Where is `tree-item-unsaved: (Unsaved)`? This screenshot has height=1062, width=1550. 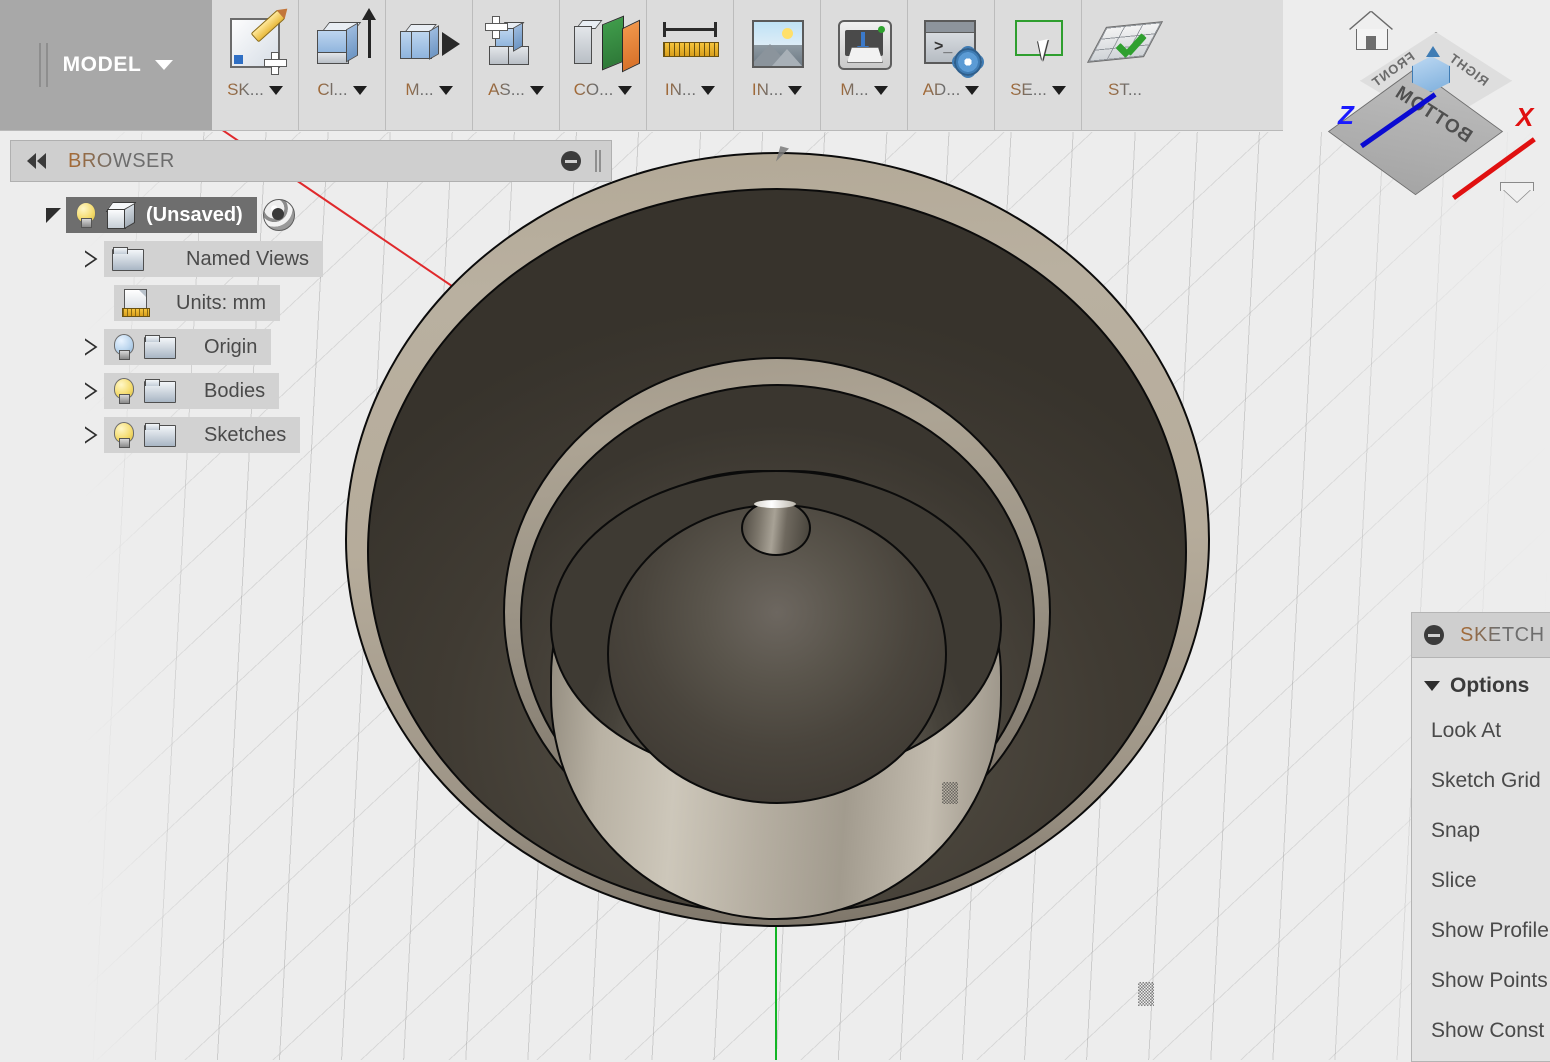
tree-item-unsaved: (Unsaved) is located at coordinates (220, 215).